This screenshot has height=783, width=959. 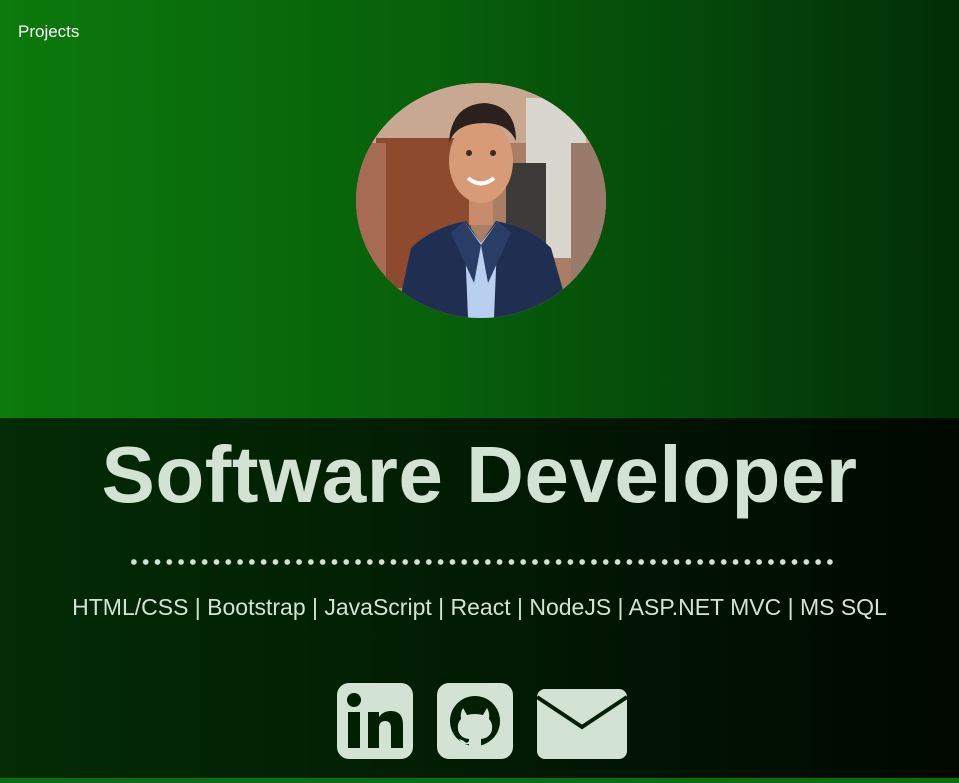 I want to click on github-icon, so click(x=475, y=721).